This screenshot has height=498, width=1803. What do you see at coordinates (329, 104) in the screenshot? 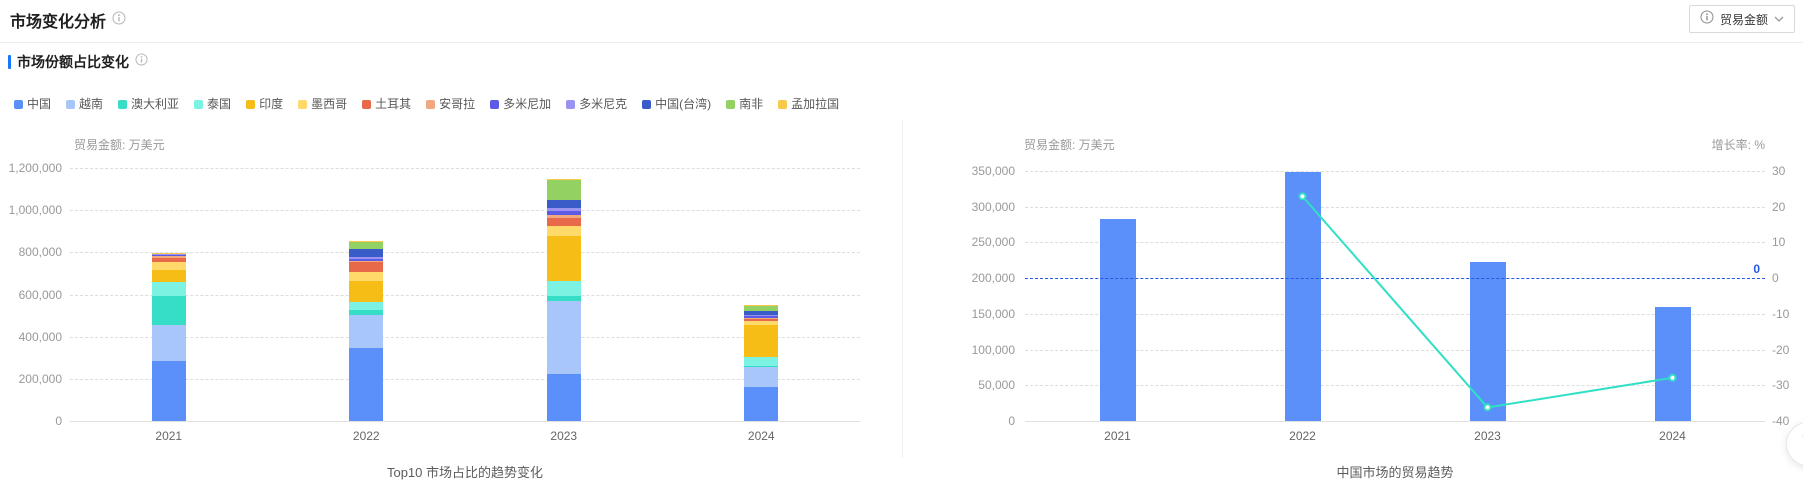
I see `legend-label: 墨西哥` at bounding box center [329, 104].